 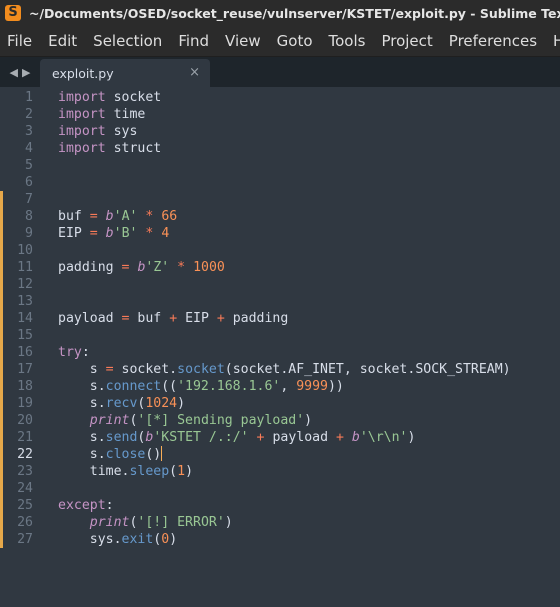 What do you see at coordinates (165, 233) in the screenshot?
I see `code-token: 4` at bounding box center [165, 233].